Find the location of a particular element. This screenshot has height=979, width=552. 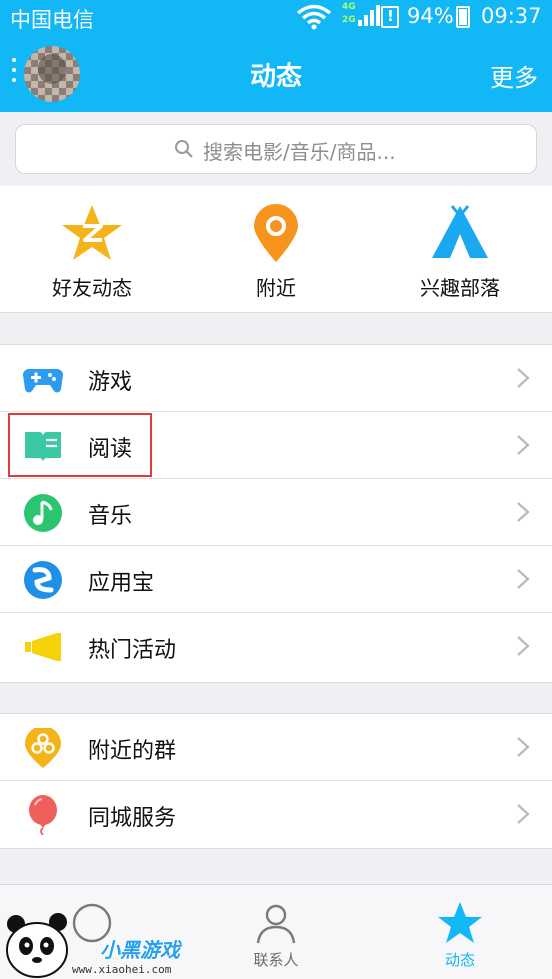

list-item-reading: 阅读 is located at coordinates (276, 445).